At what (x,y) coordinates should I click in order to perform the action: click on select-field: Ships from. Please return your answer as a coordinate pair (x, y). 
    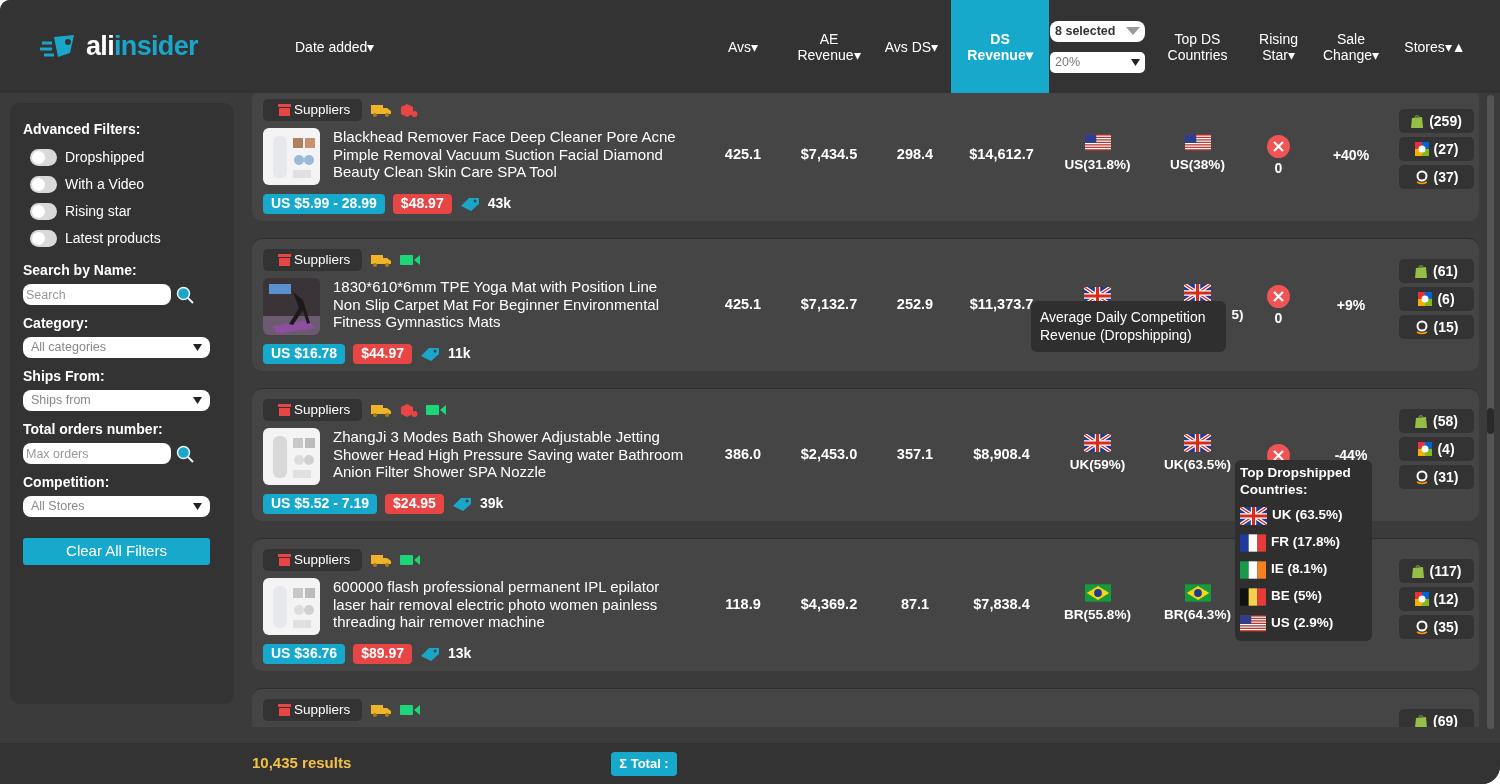
    Looking at the image, I should click on (116, 400).